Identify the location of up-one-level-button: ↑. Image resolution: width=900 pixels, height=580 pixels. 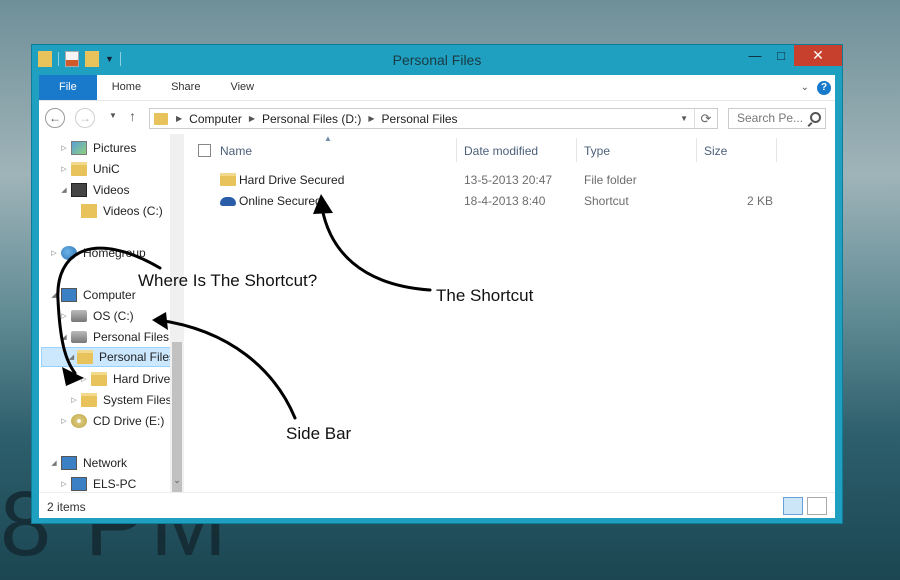
(132, 116).